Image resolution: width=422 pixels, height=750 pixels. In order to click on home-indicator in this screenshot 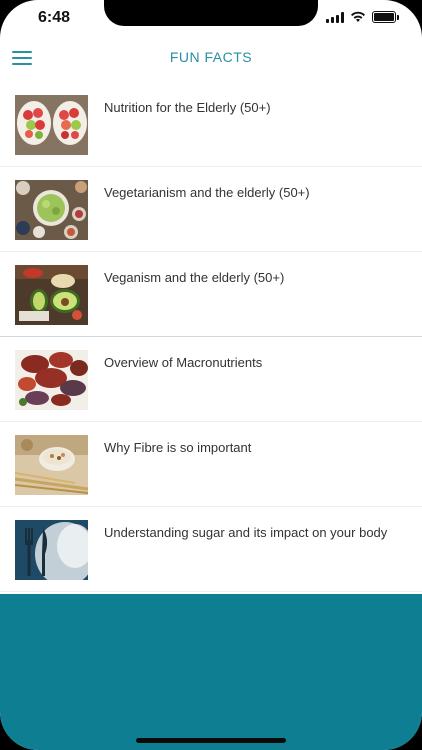, I will do `click(211, 740)`.